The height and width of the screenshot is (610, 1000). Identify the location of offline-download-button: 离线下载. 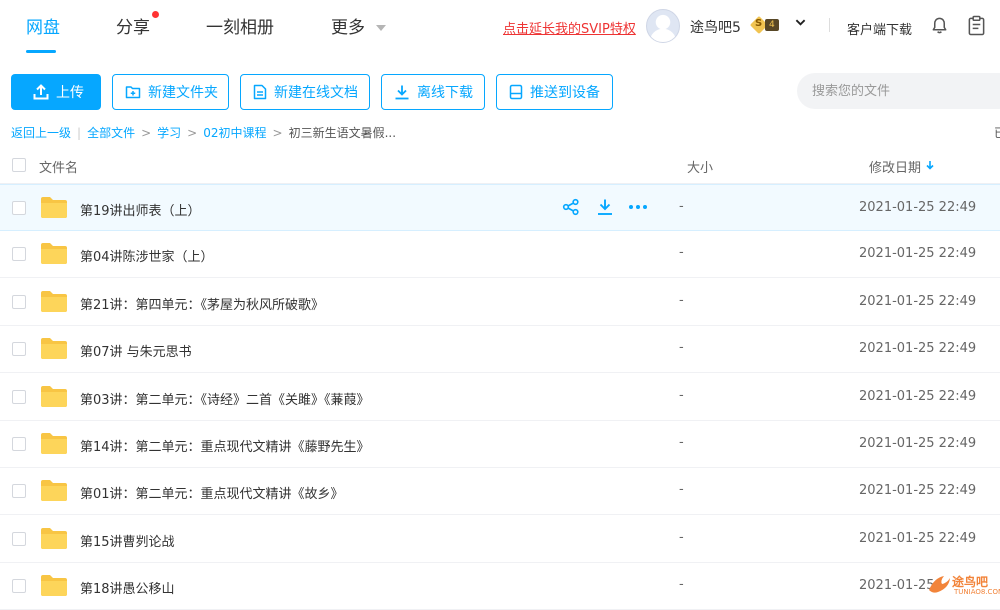
(433, 92).